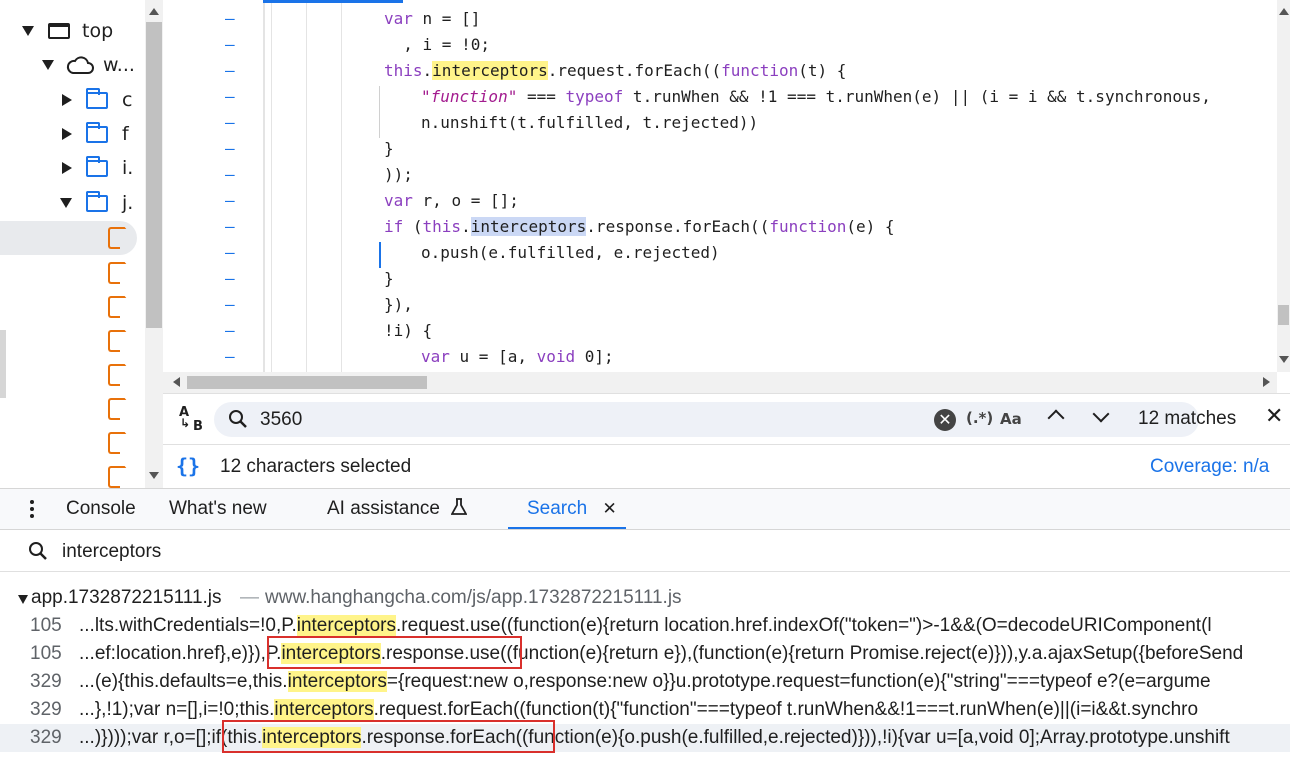 This screenshot has width=1290, height=760. I want to click on code-line: – , i = !0;, so click(718, 45).